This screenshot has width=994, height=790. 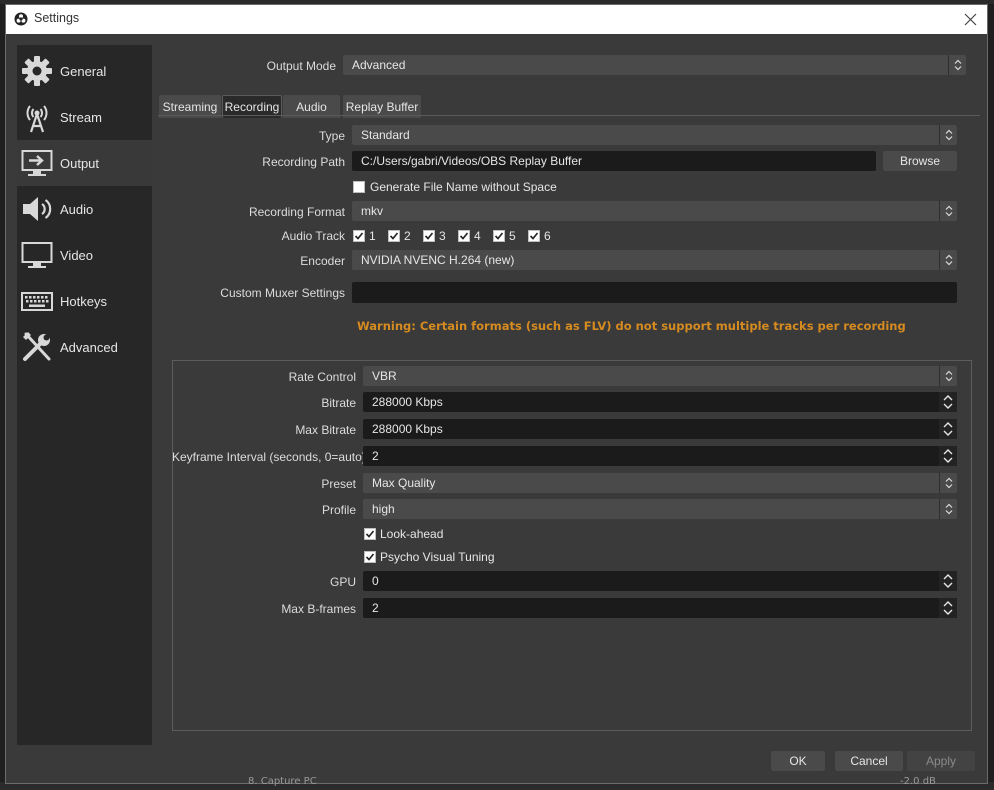 What do you see at coordinates (614, 161) in the screenshot?
I see `recording-path-input: C:/Users/gabri/Videos/OBS Replay Buffer` at bounding box center [614, 161].